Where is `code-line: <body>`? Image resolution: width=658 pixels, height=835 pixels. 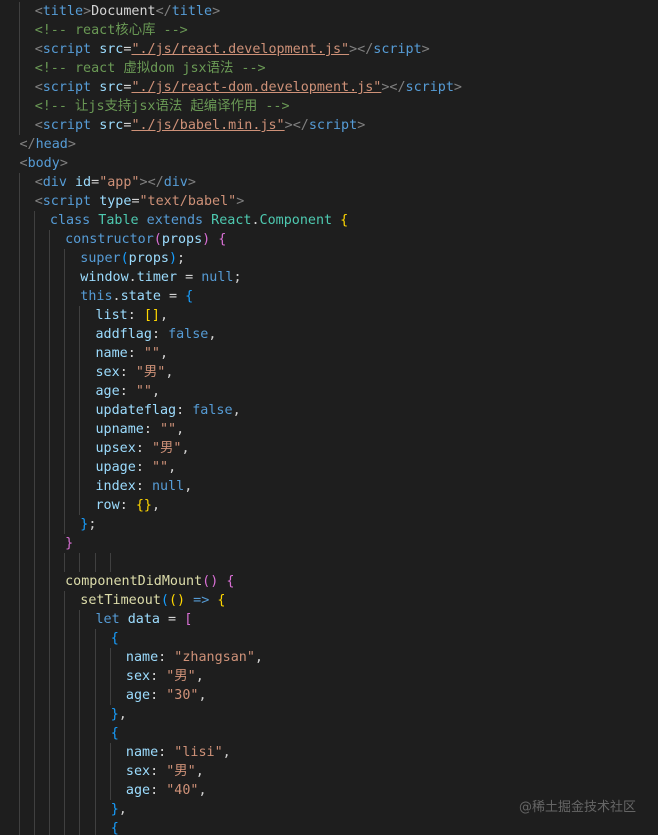 code-line: <body> is located at coordinates (44, 163).